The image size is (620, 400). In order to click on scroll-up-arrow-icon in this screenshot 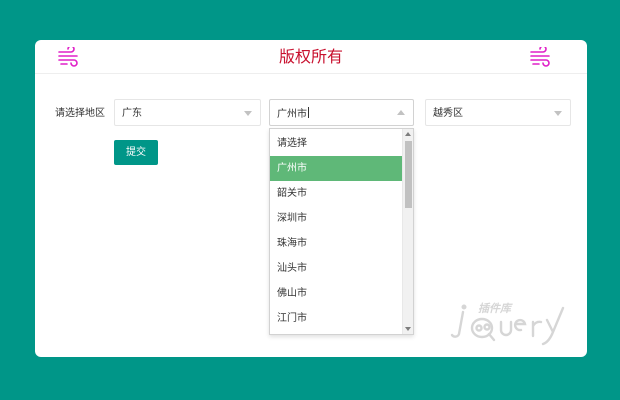, I will do `click(408, 134)`.